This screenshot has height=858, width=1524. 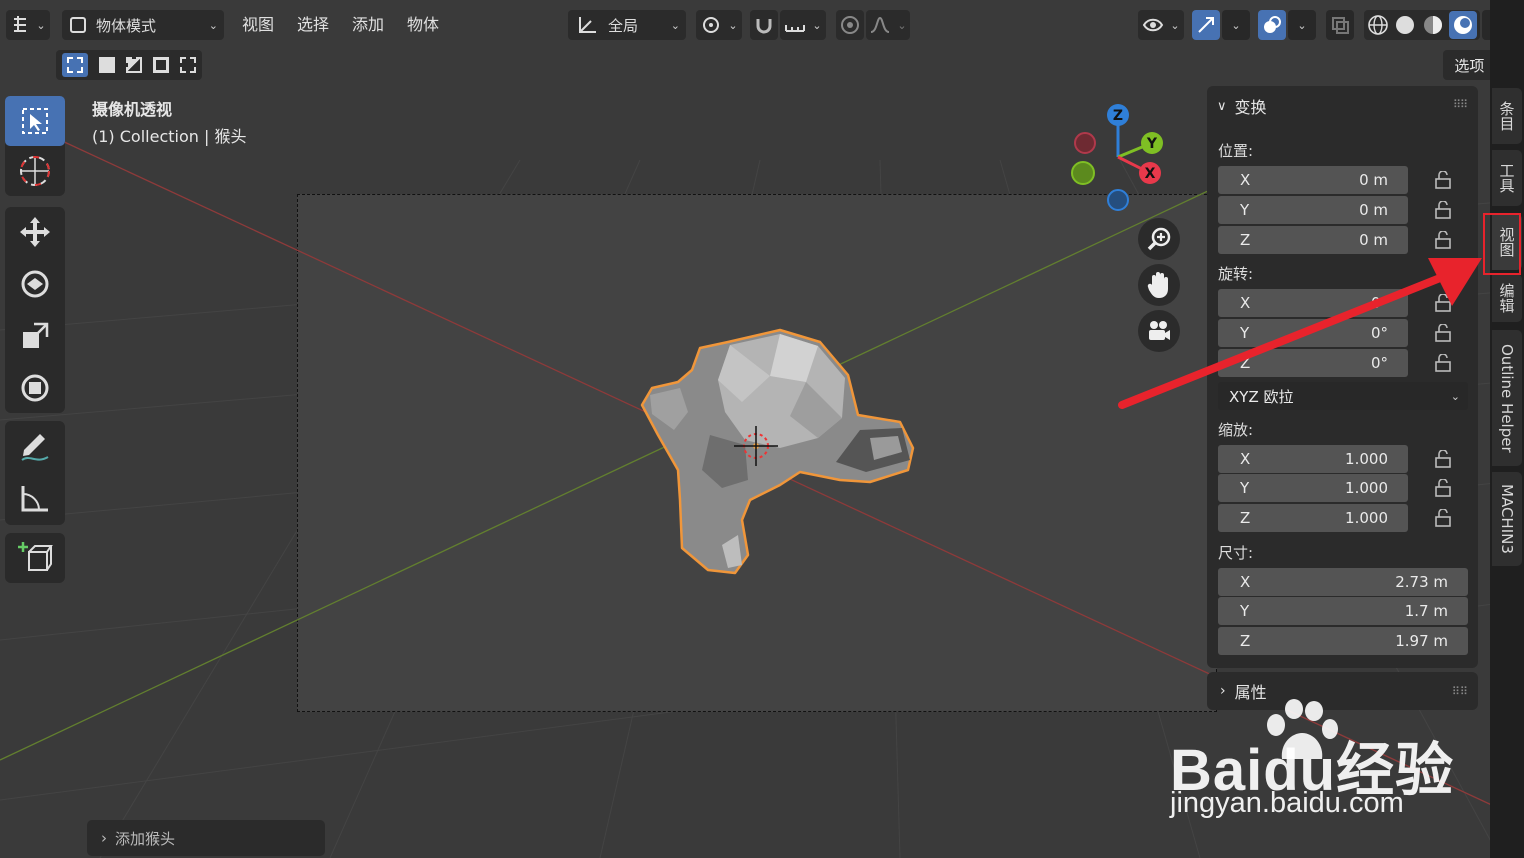 What do you see at coordinates (1287, 803) in the screenshot?
I see `watermark-url: jingyan.baidu.com` at bounding box center [1287, 803].